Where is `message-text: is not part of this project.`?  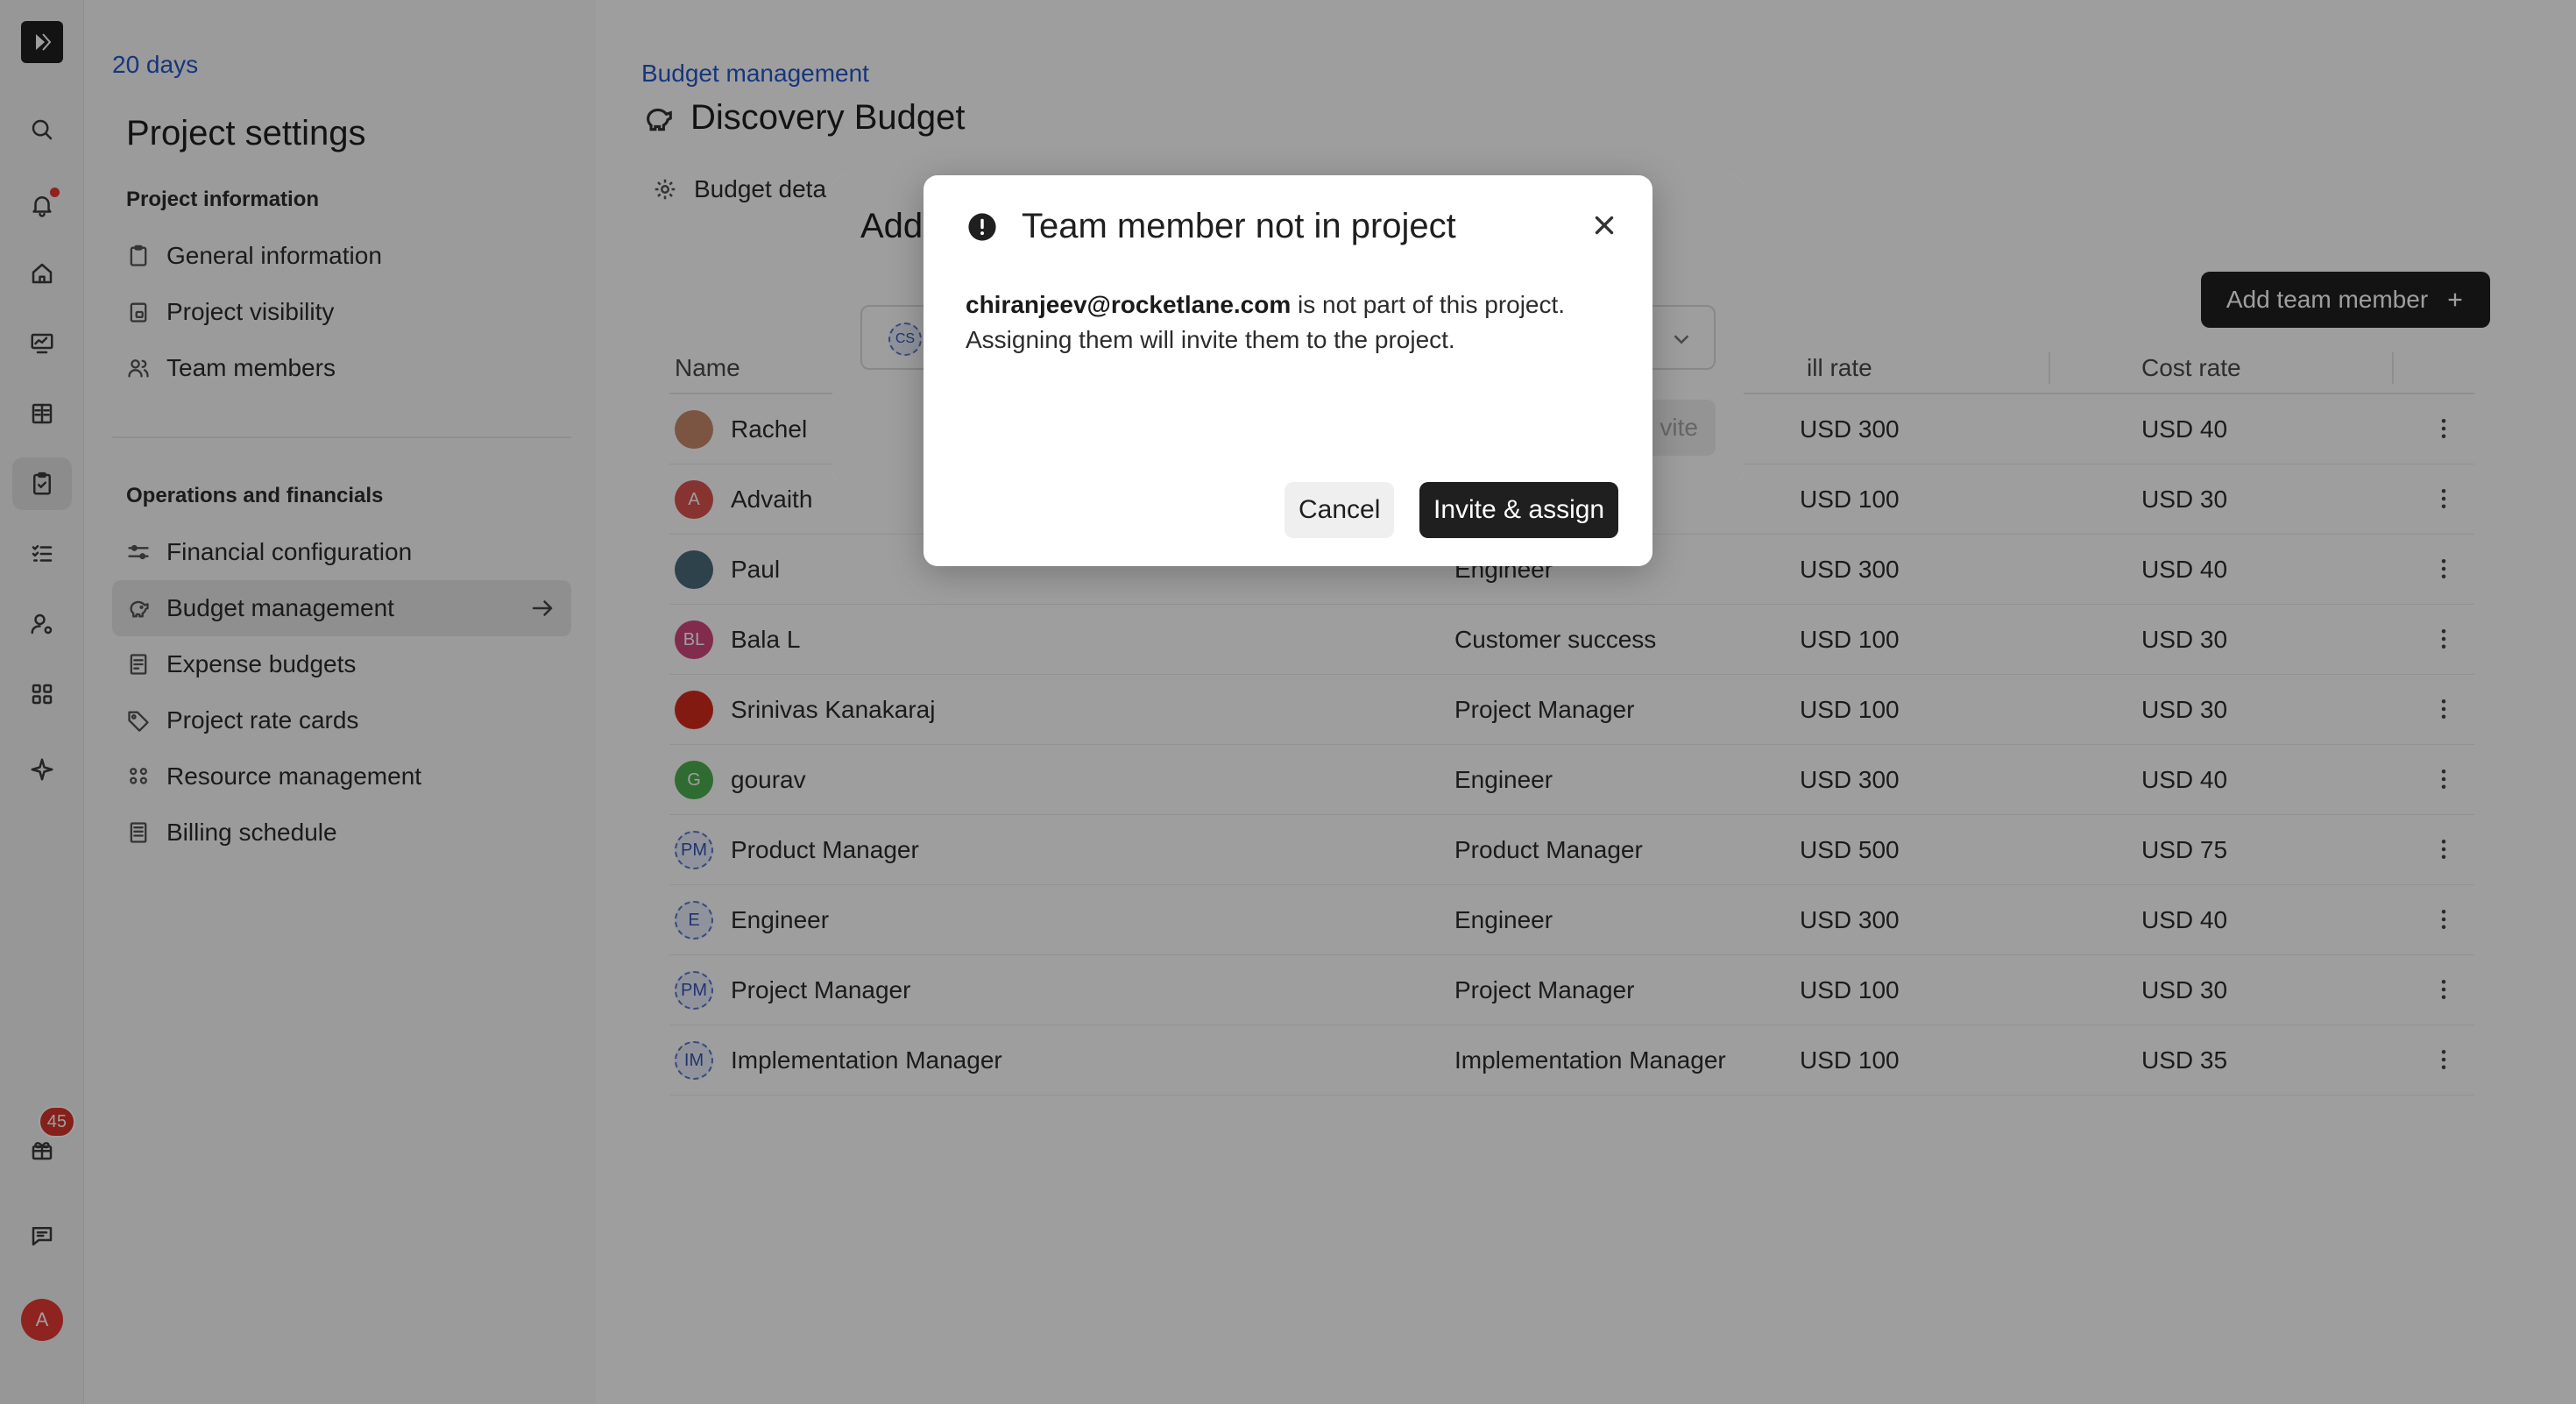
message-text: is not part of this project. is located at coordinates (1428, 304).